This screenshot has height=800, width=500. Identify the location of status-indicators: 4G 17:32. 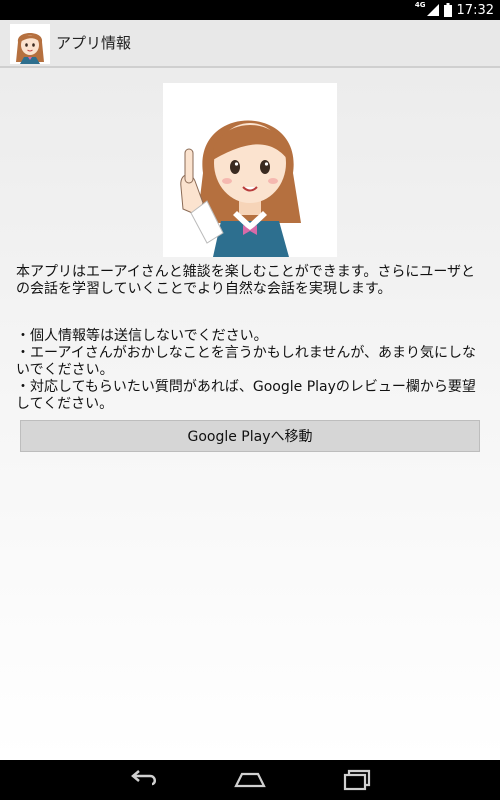
(454, 10).